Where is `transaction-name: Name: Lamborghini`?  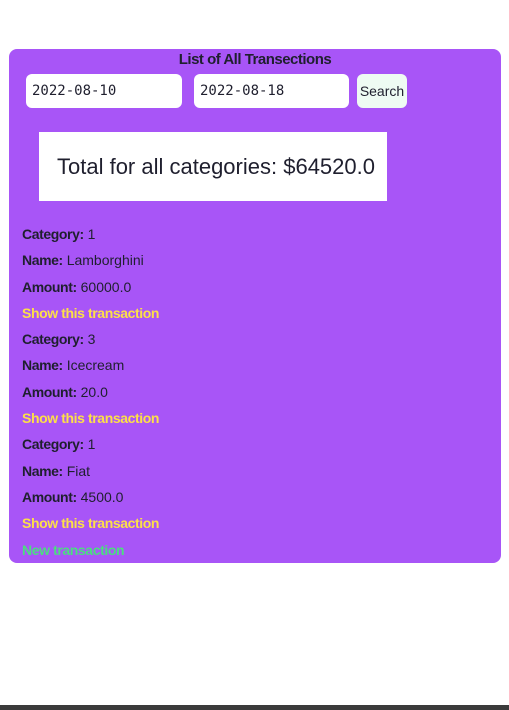 transaction-name: Name: Lamborghini is located at coordinates (257, 260).